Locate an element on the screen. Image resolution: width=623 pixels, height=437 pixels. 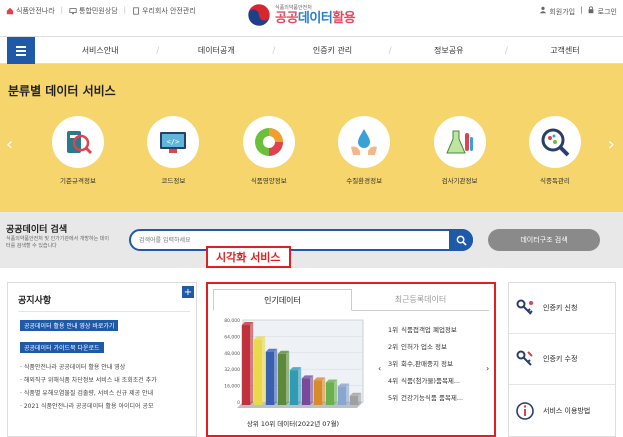
government-emblem-icon is located at coordinates (259, 15).